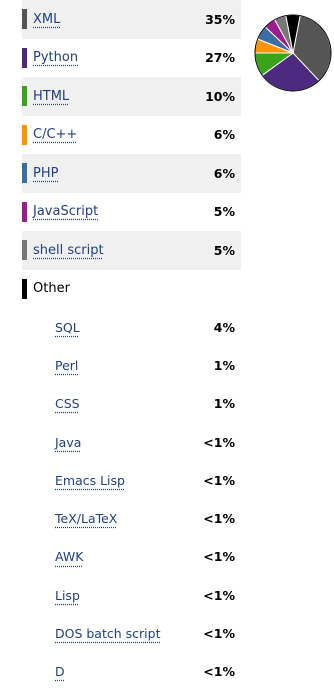 This screenshot has height=695, width=334. What do you see at coordinates (220, 58) in the screenshot?
I see `language-percent: 27%` at bounding box center [220, 58].